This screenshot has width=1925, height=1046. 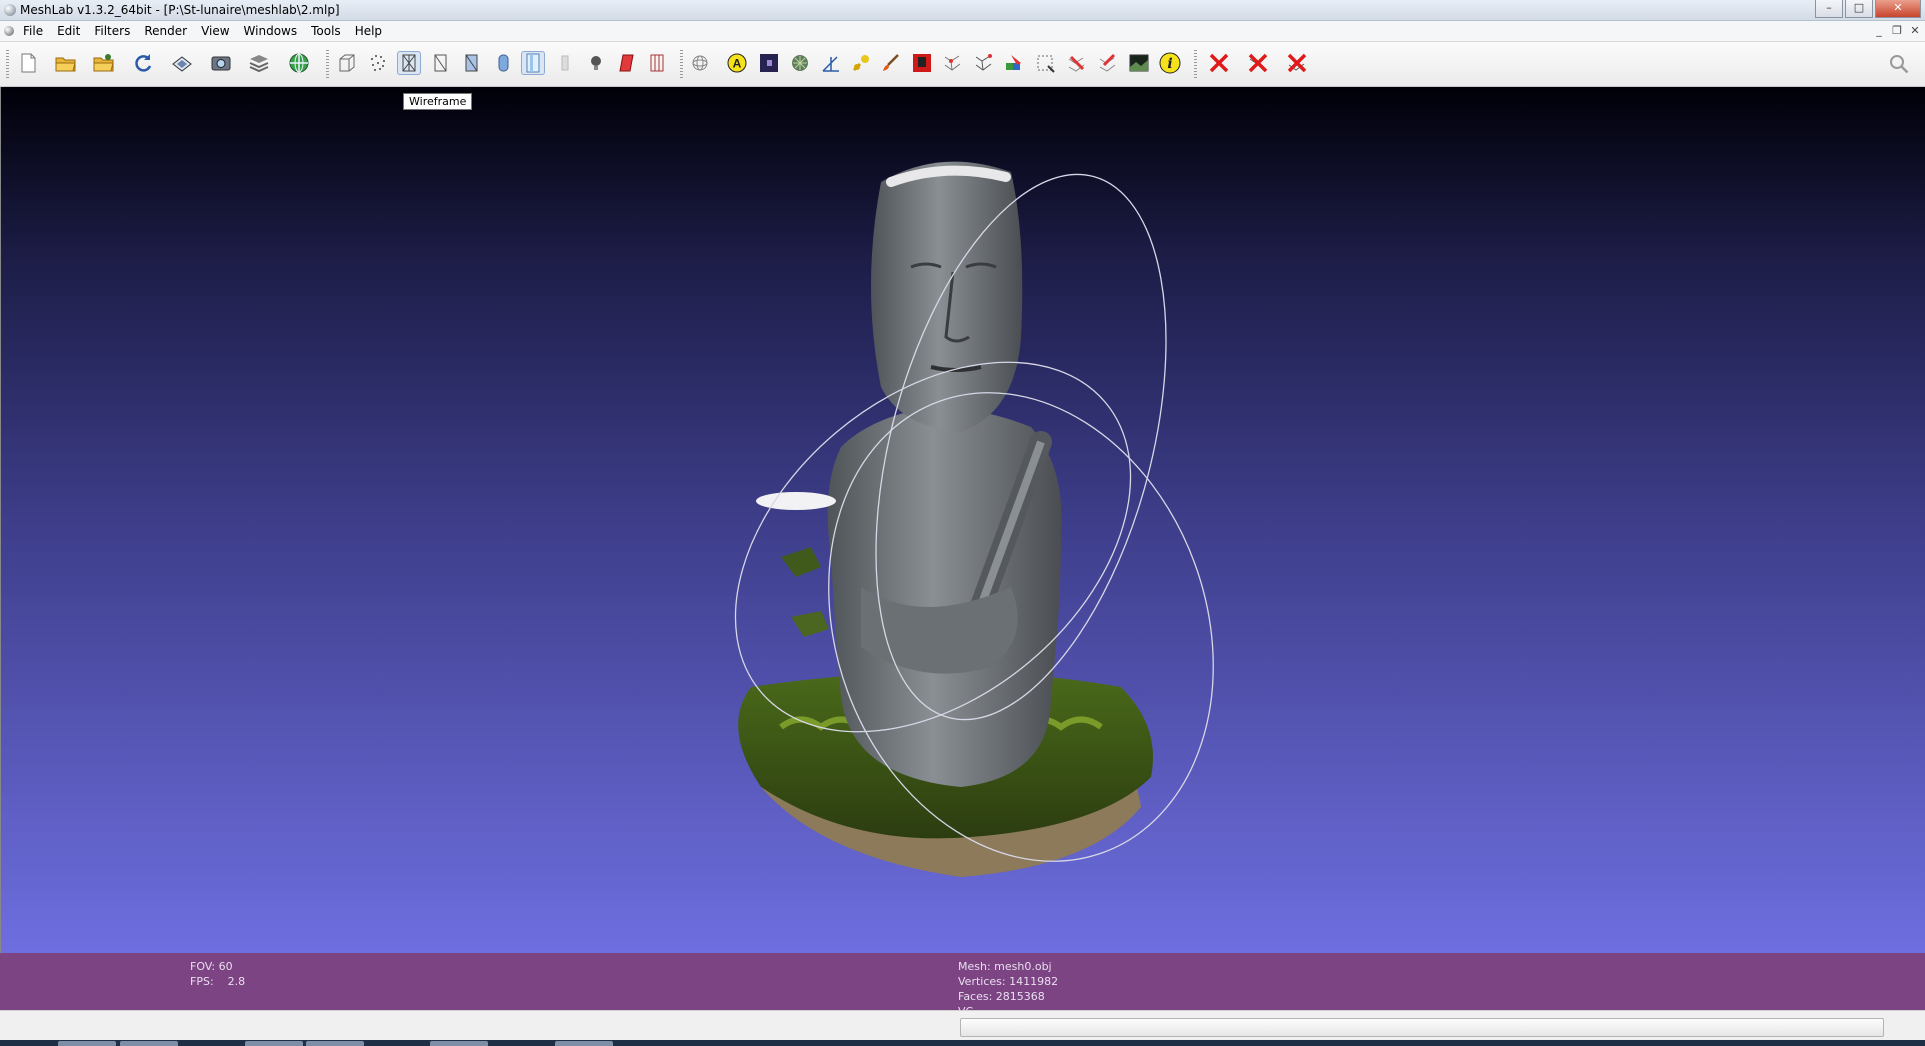 I want to click on open-folder-icon, so click(x=66, y=63).